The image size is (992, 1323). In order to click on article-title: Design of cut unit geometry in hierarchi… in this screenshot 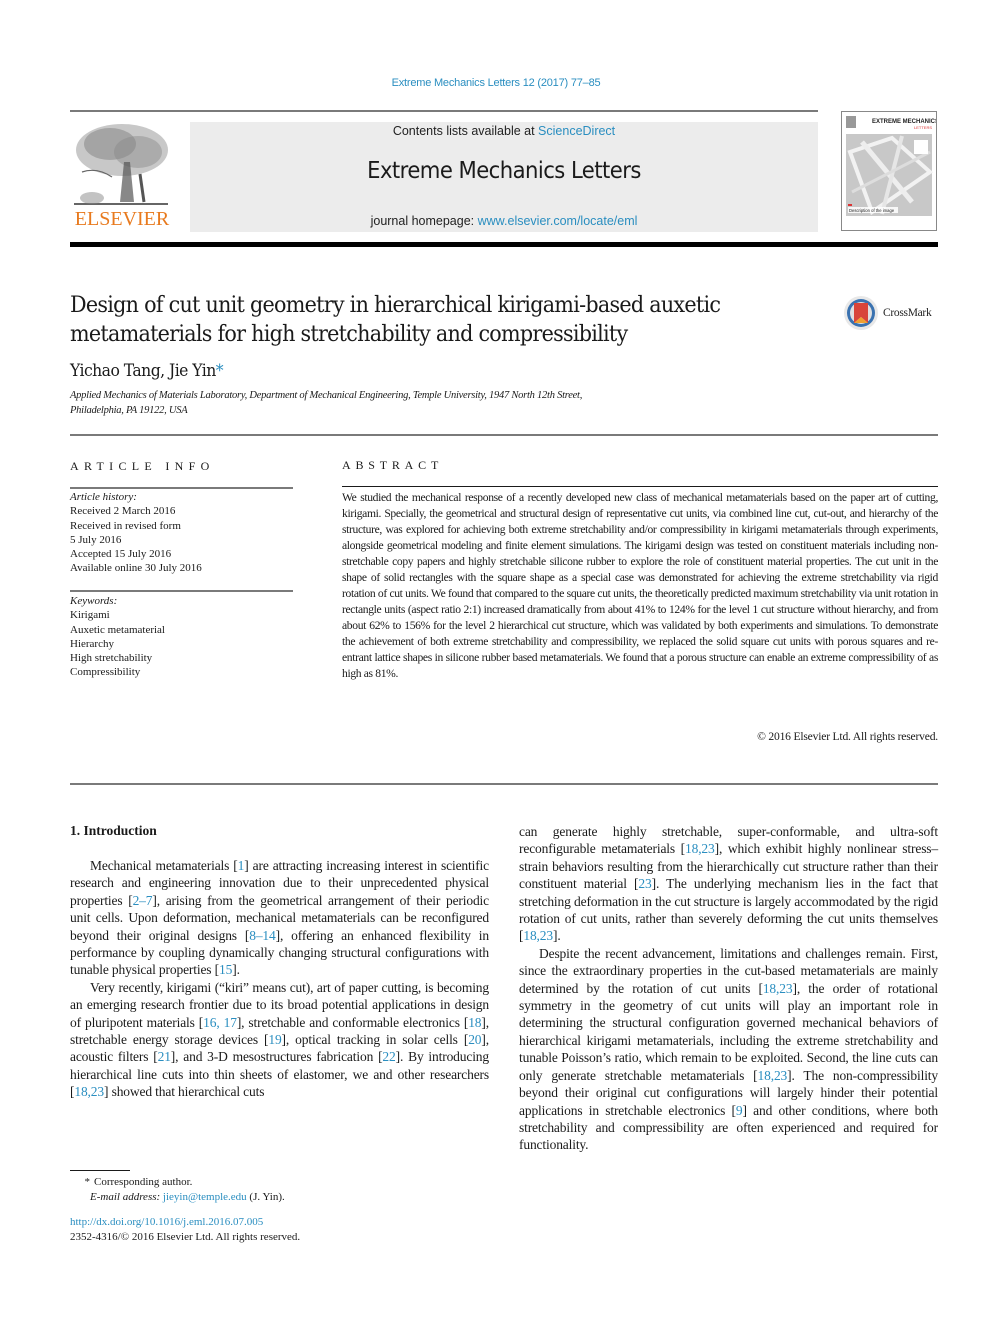, I will do `click(438, 320)`.